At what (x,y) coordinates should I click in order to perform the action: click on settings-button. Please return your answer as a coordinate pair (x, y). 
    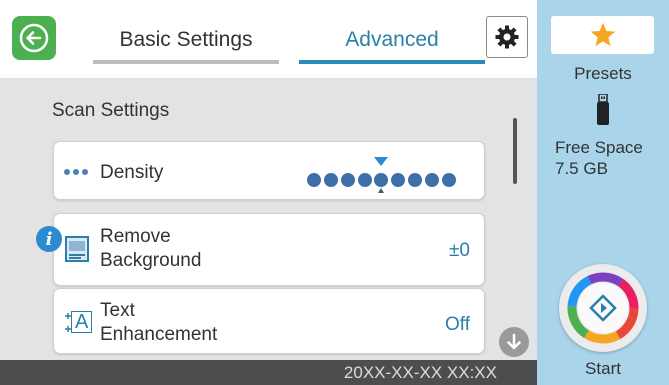
    Looking at the image, I should click on (507, 37).